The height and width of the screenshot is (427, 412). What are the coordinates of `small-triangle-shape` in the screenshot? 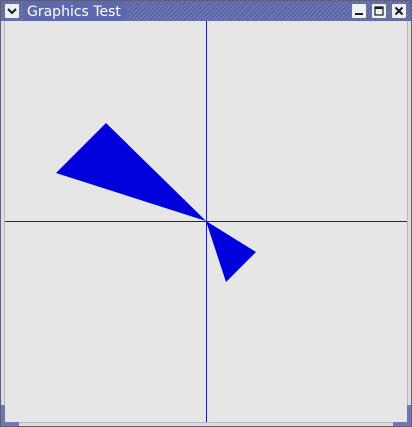 It's located at (231, 251).